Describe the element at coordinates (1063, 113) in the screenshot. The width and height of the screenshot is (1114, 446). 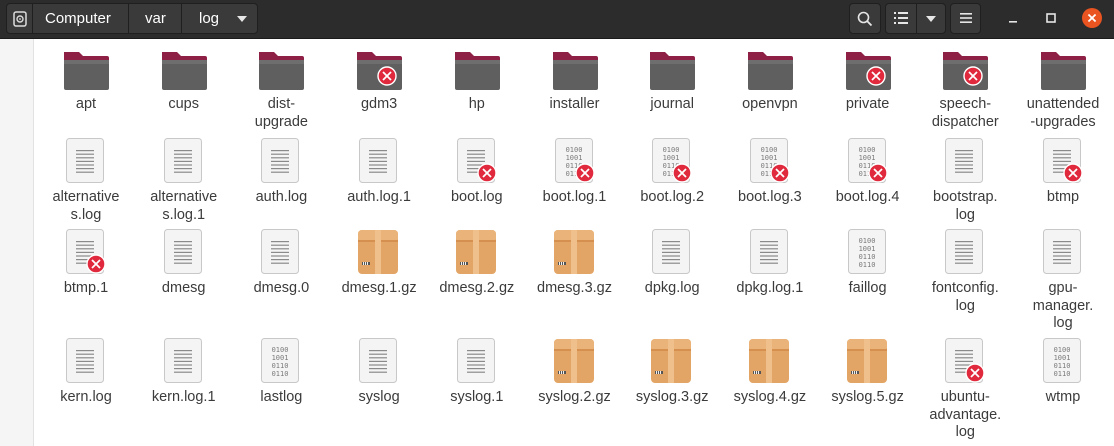
I see `file-name-label: unattended -upgrades` at that location.